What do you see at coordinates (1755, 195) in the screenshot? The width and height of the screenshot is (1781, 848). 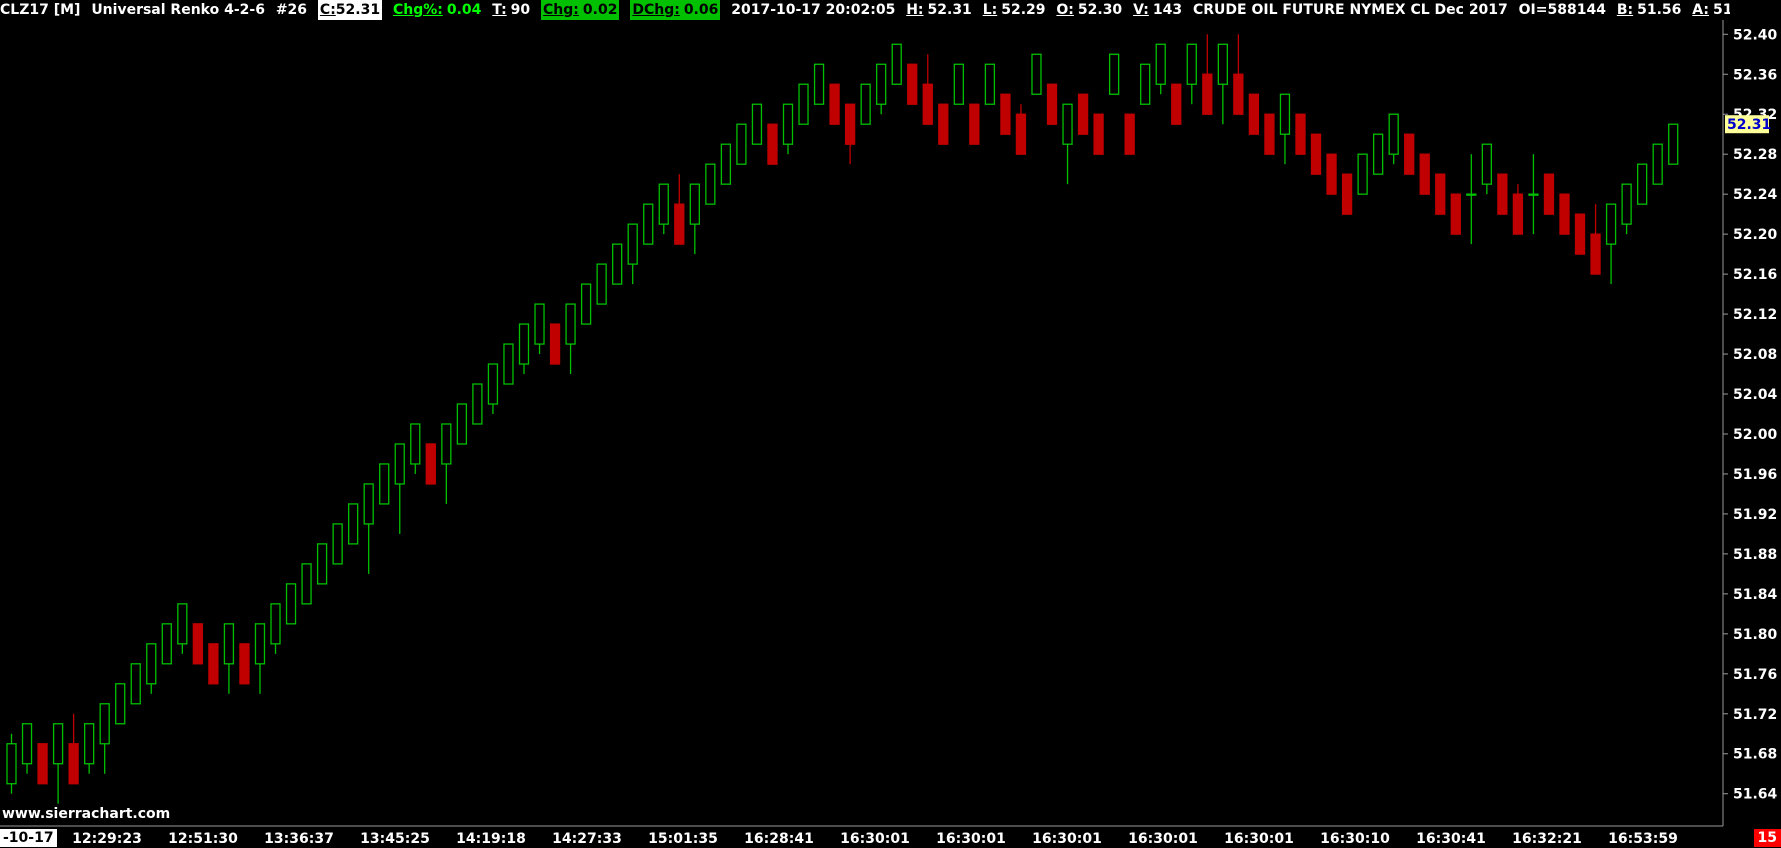 I see `y-tick-label: 52.24` at bounding box center [1755, 195].